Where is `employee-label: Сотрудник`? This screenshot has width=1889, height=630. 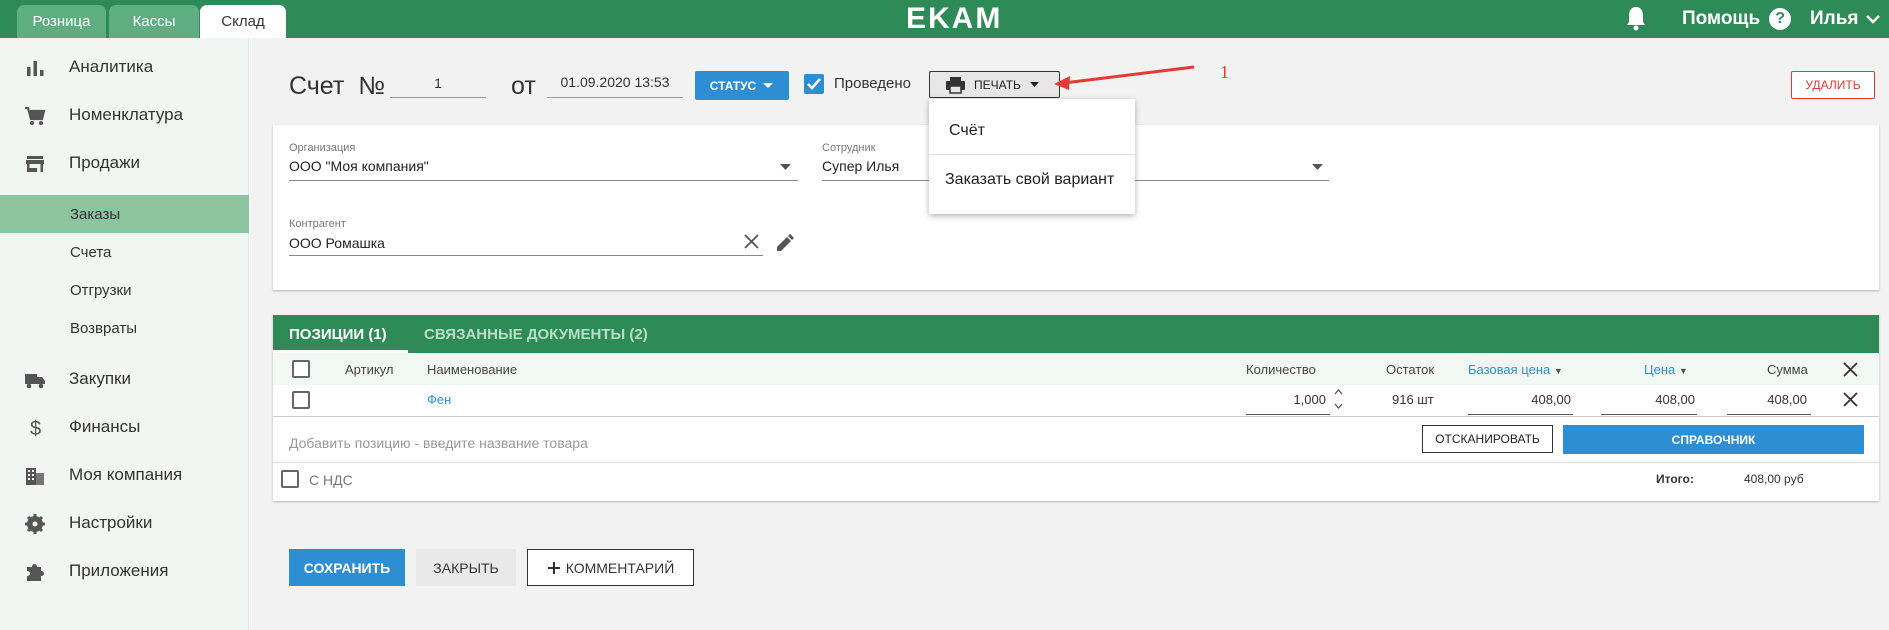
employee-label: Сотрудник is located at coordinates (849, 148).